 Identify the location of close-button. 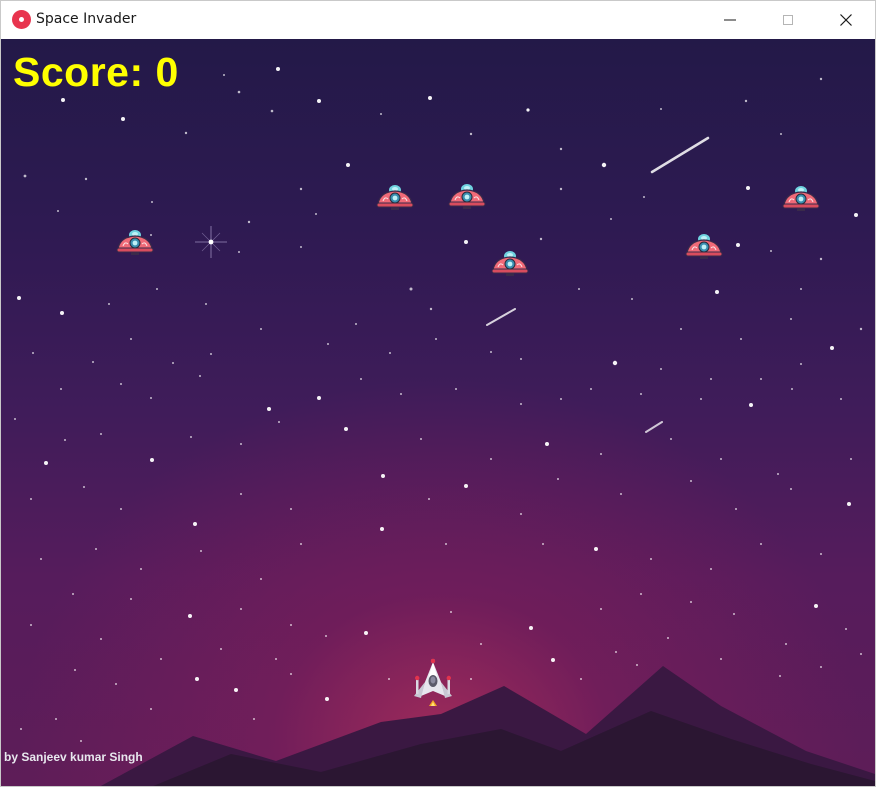
(846, 20).